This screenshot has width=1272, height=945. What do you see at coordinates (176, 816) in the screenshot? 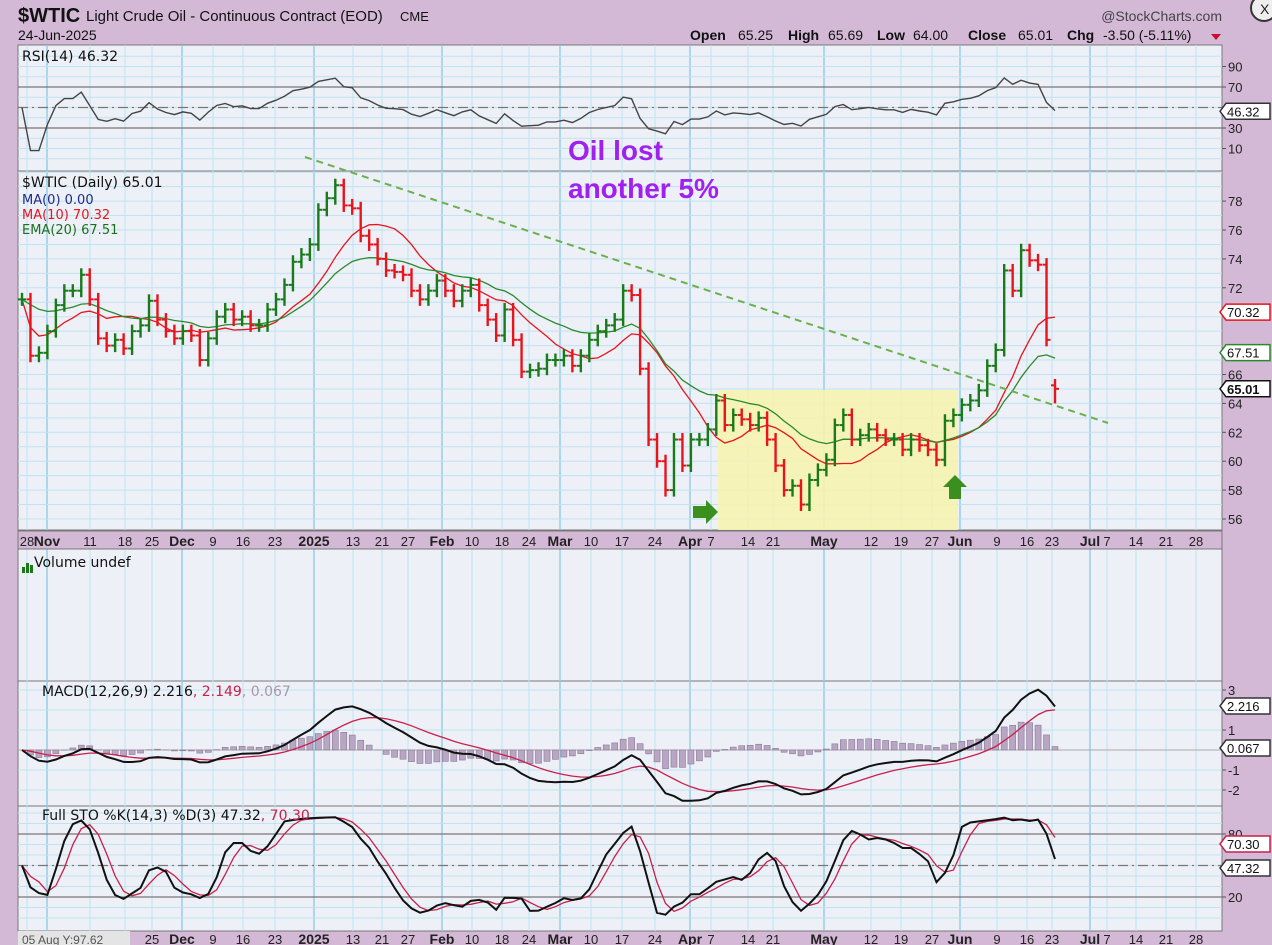
I see `sto-legend: Full STO %K(14,3) %D(3) 47.32, 70.30` at bounding box center [176, 816].